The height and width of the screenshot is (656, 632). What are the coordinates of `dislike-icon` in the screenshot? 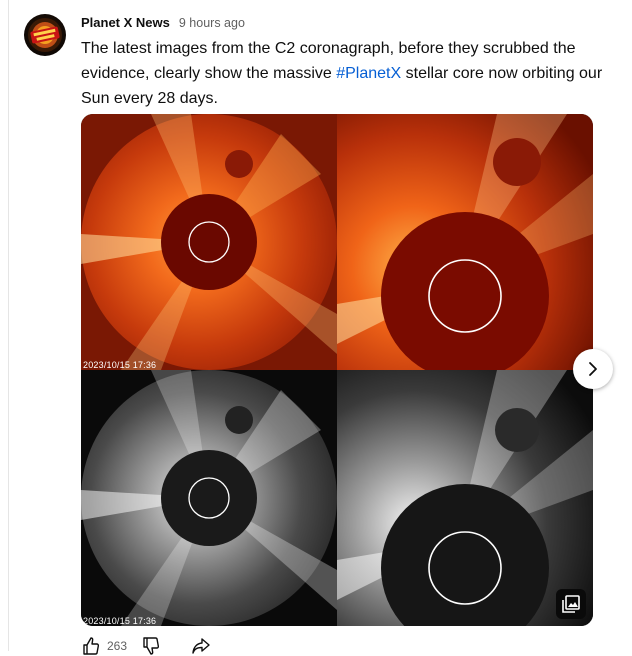 It's located at (151, 646).